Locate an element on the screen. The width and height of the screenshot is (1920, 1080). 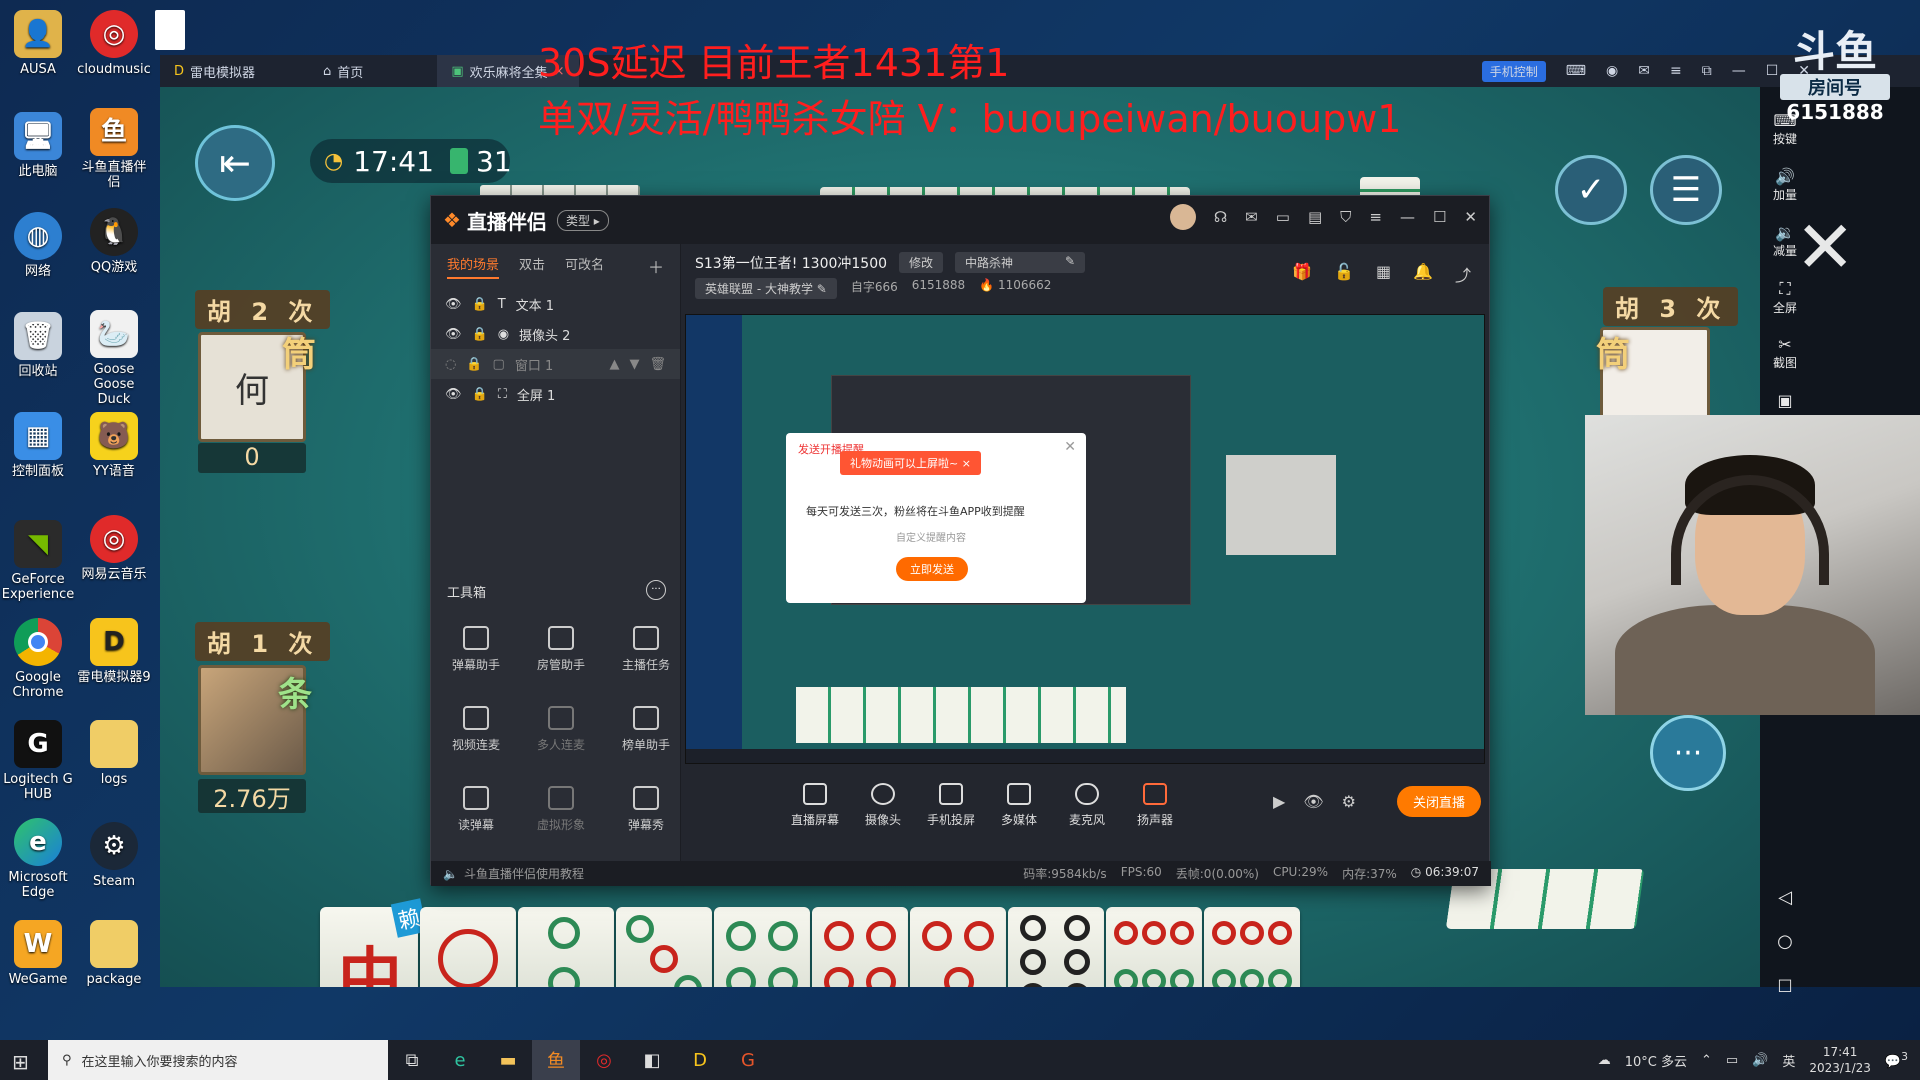
source-row-text: 👁 🔒 T 文本 1 is located at coordinates (555, 304).